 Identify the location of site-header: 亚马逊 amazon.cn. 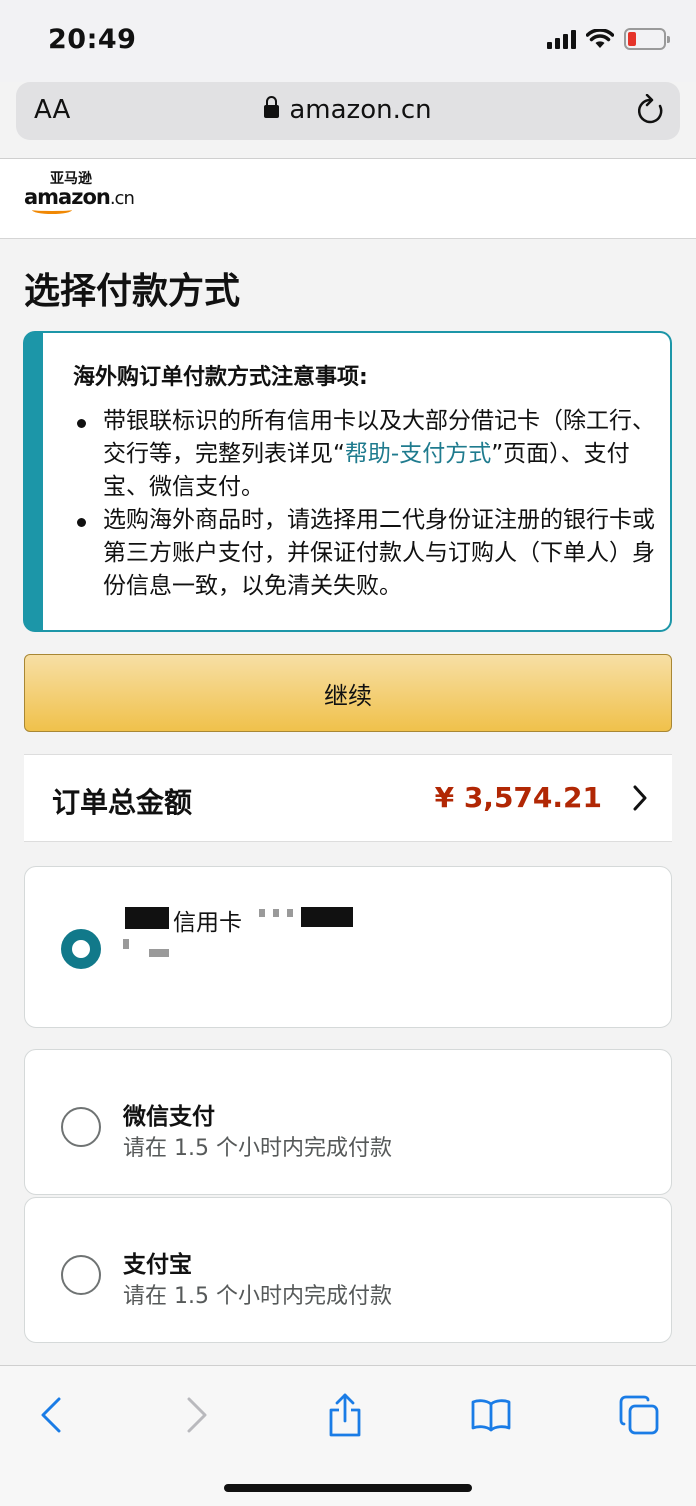
(348, 199).